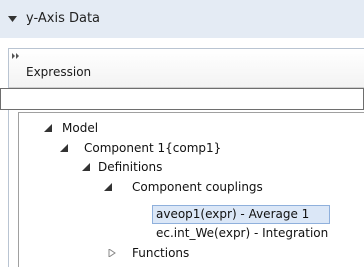  What do you see at coordinates (63, 18) in the screenshot?
I see `section-title: y-Axis Data` at bounding box center [63, 18].